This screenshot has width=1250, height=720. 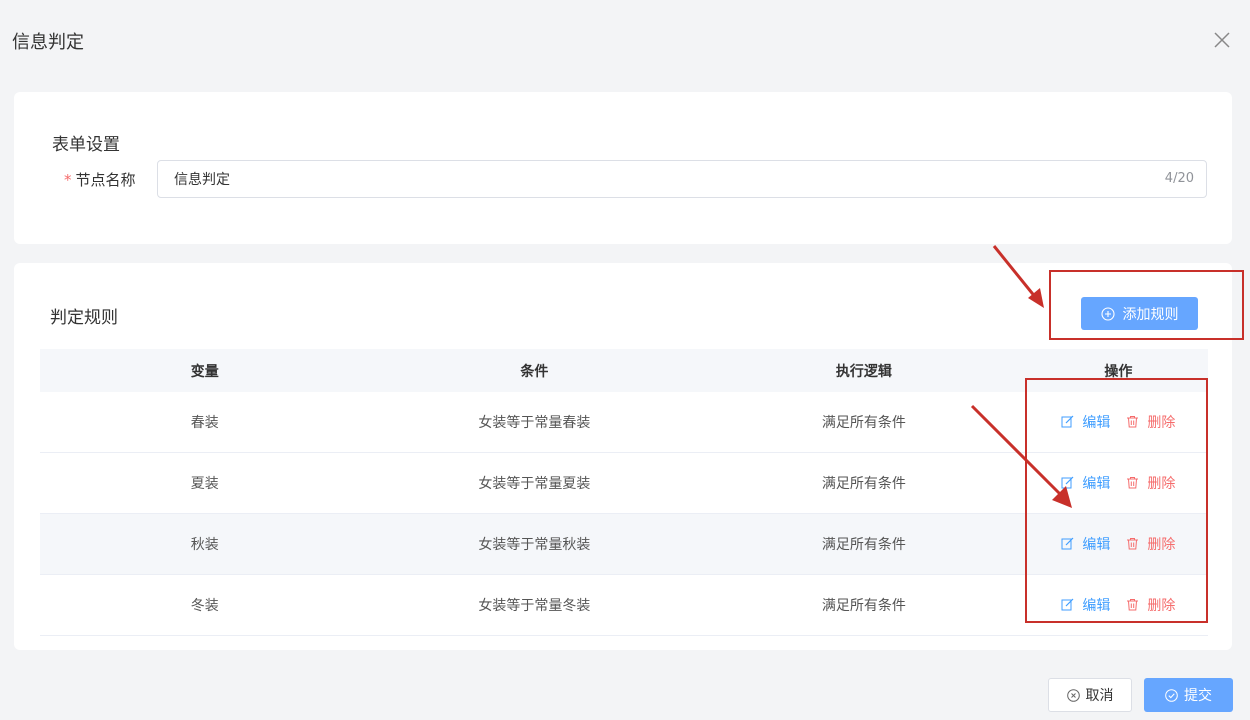 I want to click on cell-condition: 女装等于常量春装, so click(x=534, y=422).